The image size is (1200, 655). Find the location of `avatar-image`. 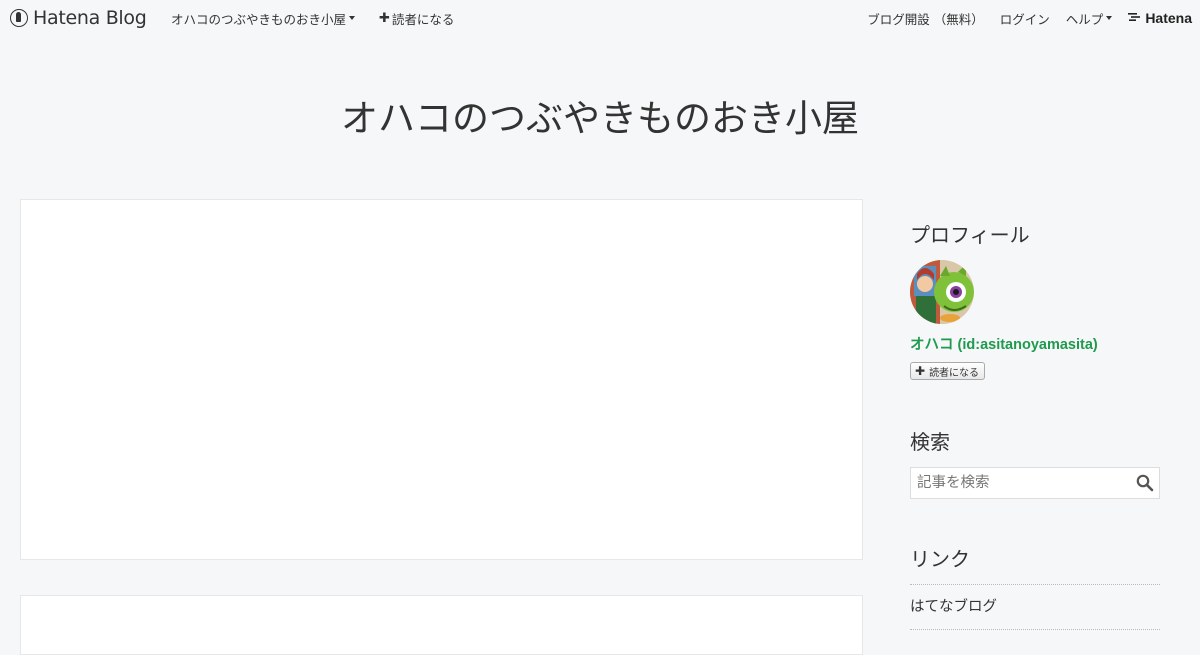

avatar-image is located at coordinates (942, 292).